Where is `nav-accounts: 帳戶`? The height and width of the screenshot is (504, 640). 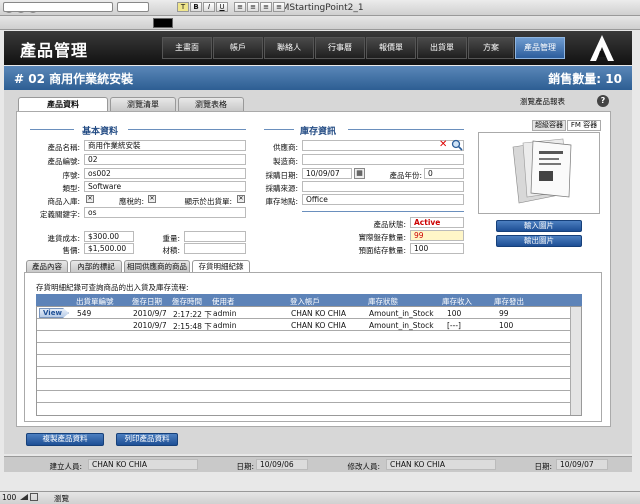
nav-accounts: 帳戶 is located at coordinates (238, 48).